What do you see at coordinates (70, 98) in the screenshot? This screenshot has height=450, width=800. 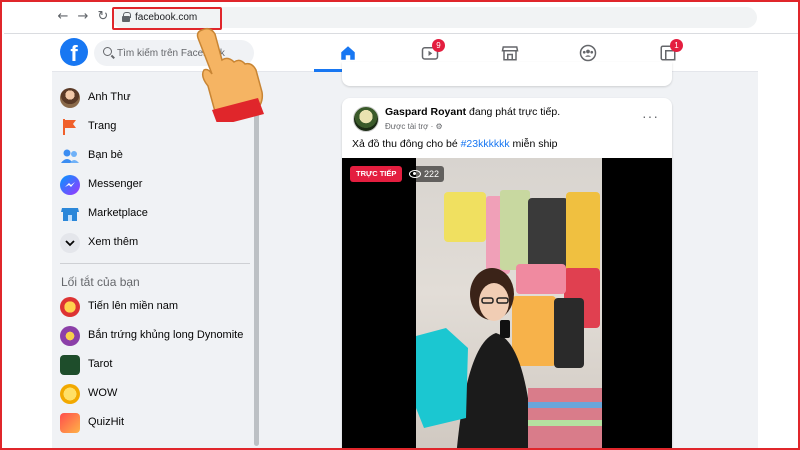 I see `profile-avatar` at bounding box center [70, 98].